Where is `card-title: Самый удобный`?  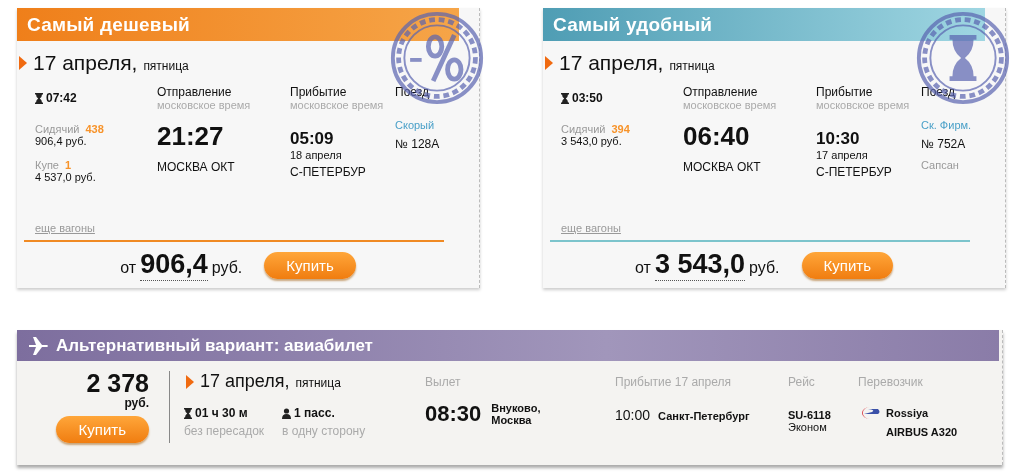 card-title: Самый удобный is located at coordinates (633, 24).